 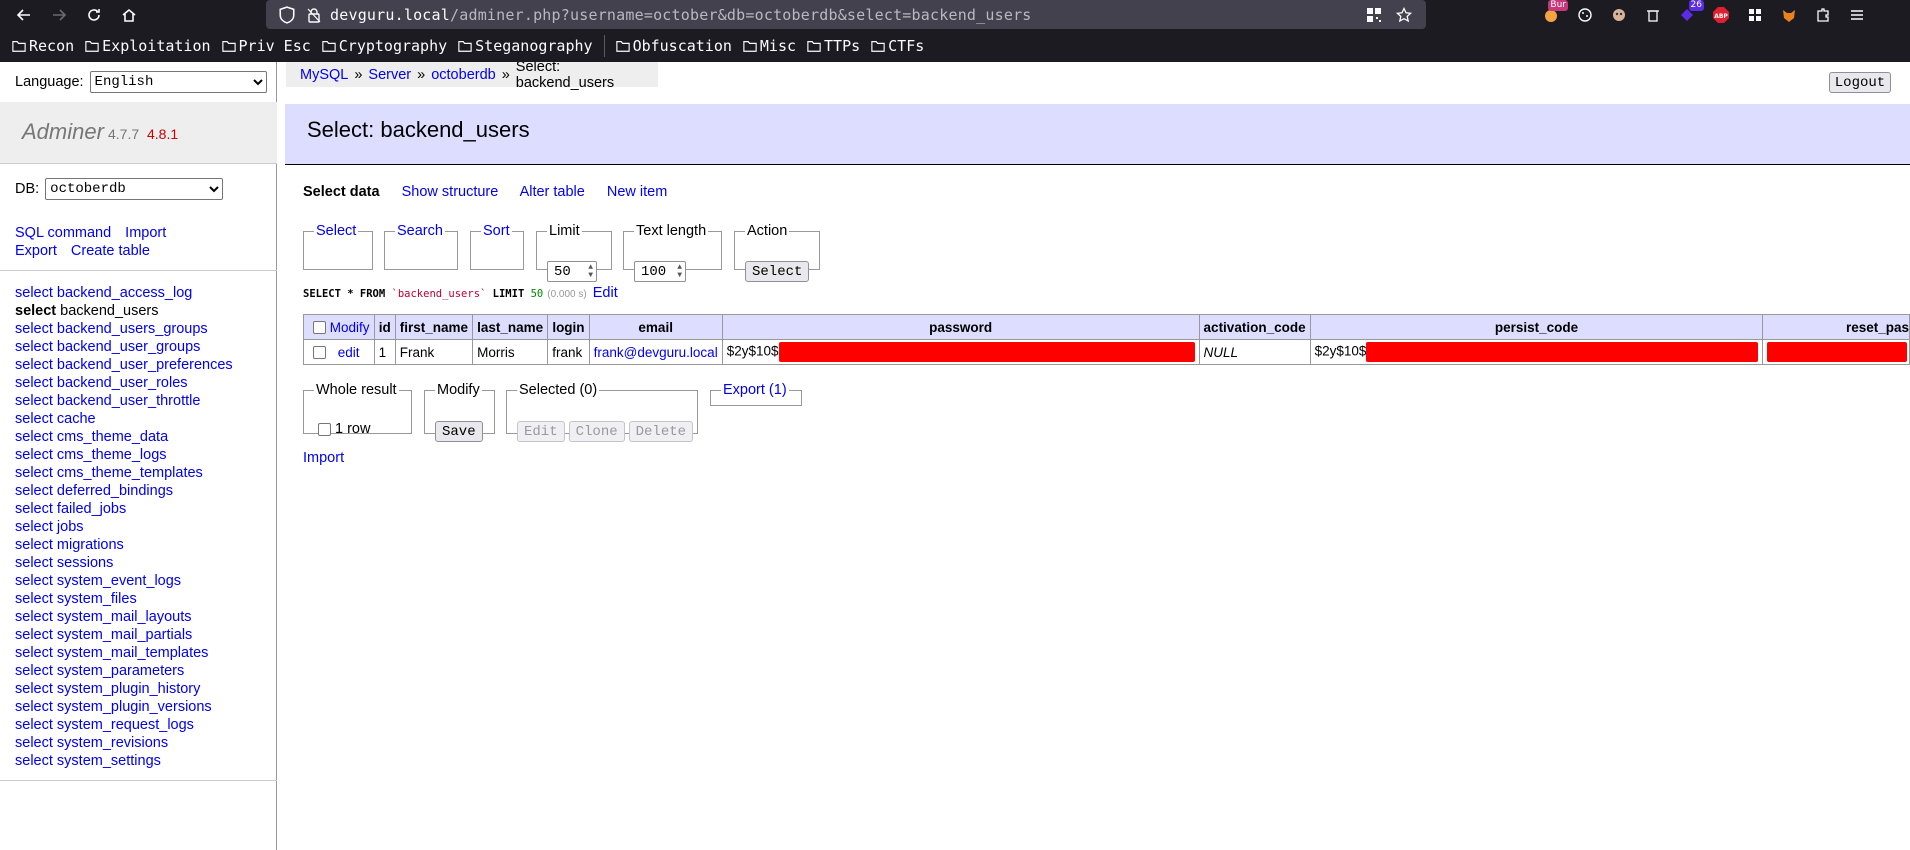 What do you see at coordinates (960, 327) in the screenshot?
I see `column-header-label: password` at bounding box center [960, 327].